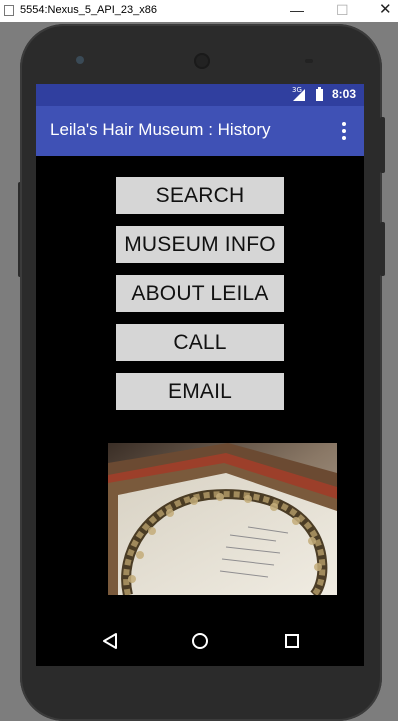 Image resolution: width=411 pixels, height=721 pixels. I want to click on system-nav-bar, so click(200, 641).